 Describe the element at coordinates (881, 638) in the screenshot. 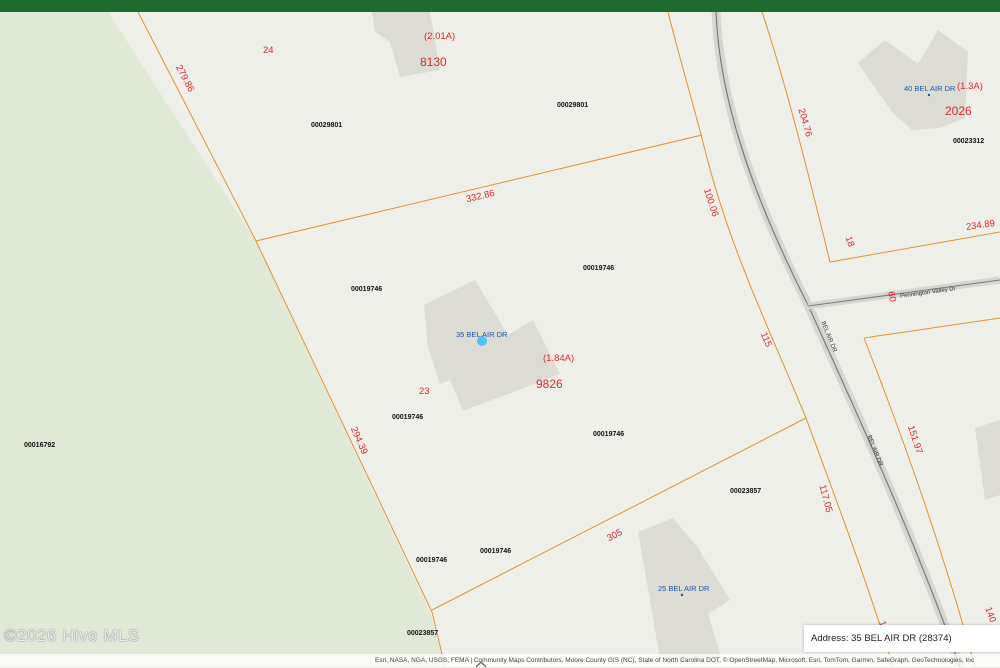

I see `address-line: Address: 35 BEL AIR DR (28374)` at that location.